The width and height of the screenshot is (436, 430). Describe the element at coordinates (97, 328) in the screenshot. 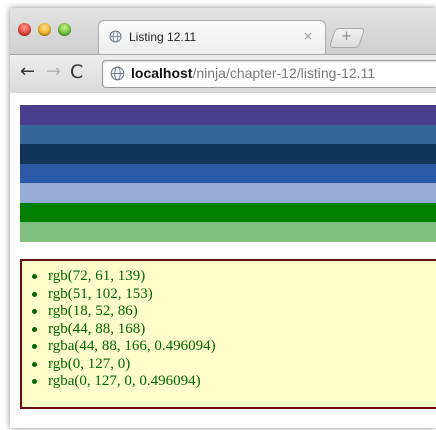

I see `color-value: rgb(44, 88, 168)` at that location.